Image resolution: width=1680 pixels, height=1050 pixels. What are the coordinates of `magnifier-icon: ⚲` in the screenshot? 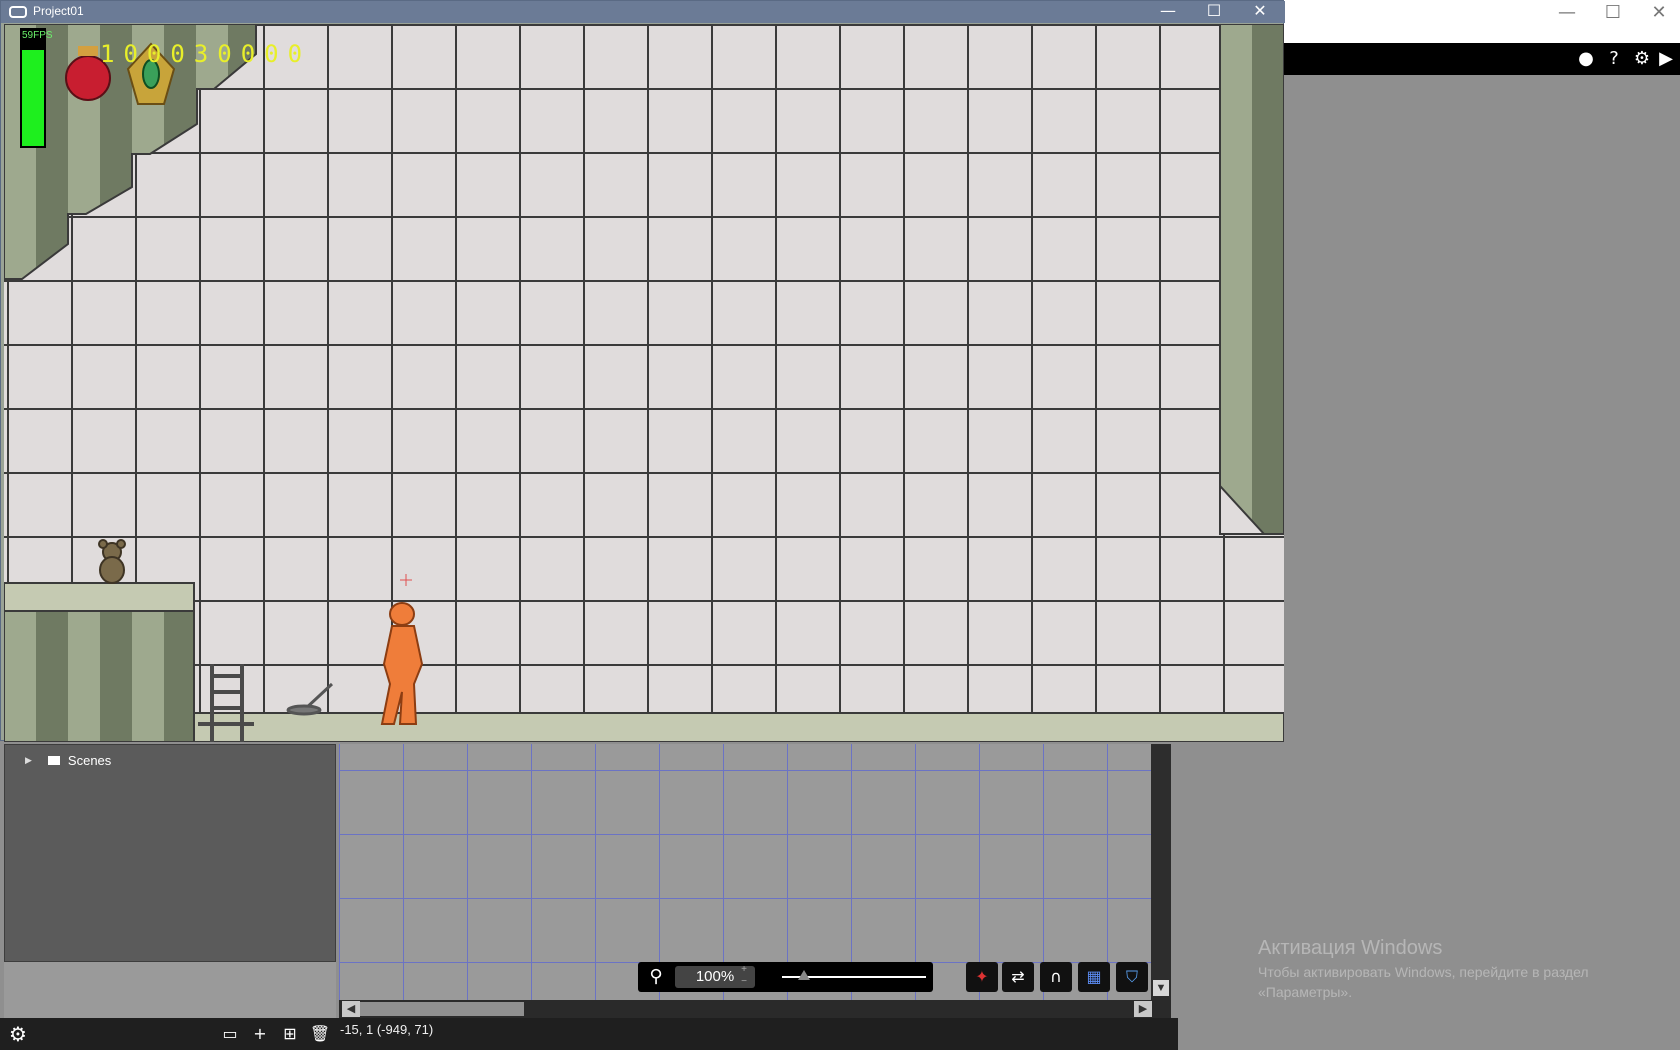 It's located at (656, 977).